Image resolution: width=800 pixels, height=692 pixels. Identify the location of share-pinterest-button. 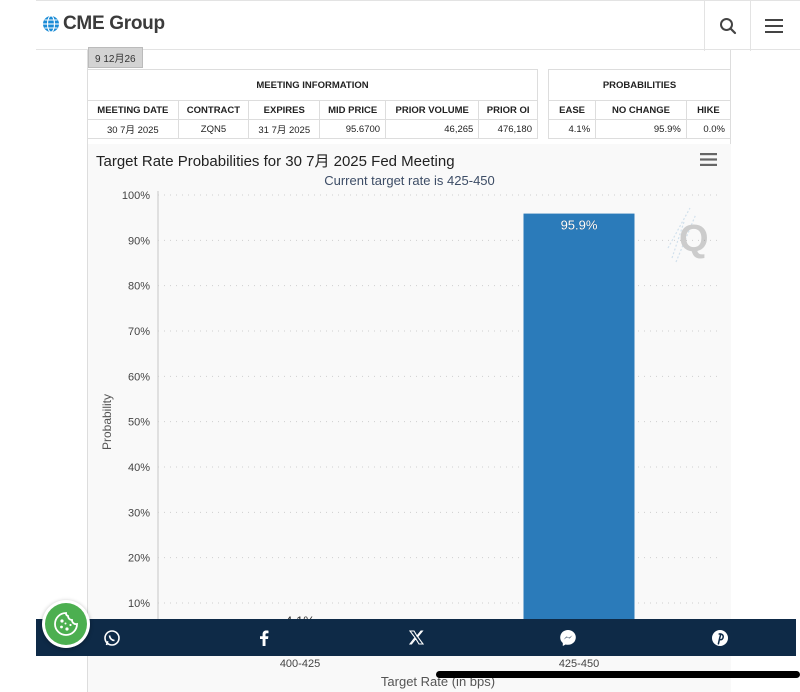
(720, 637).